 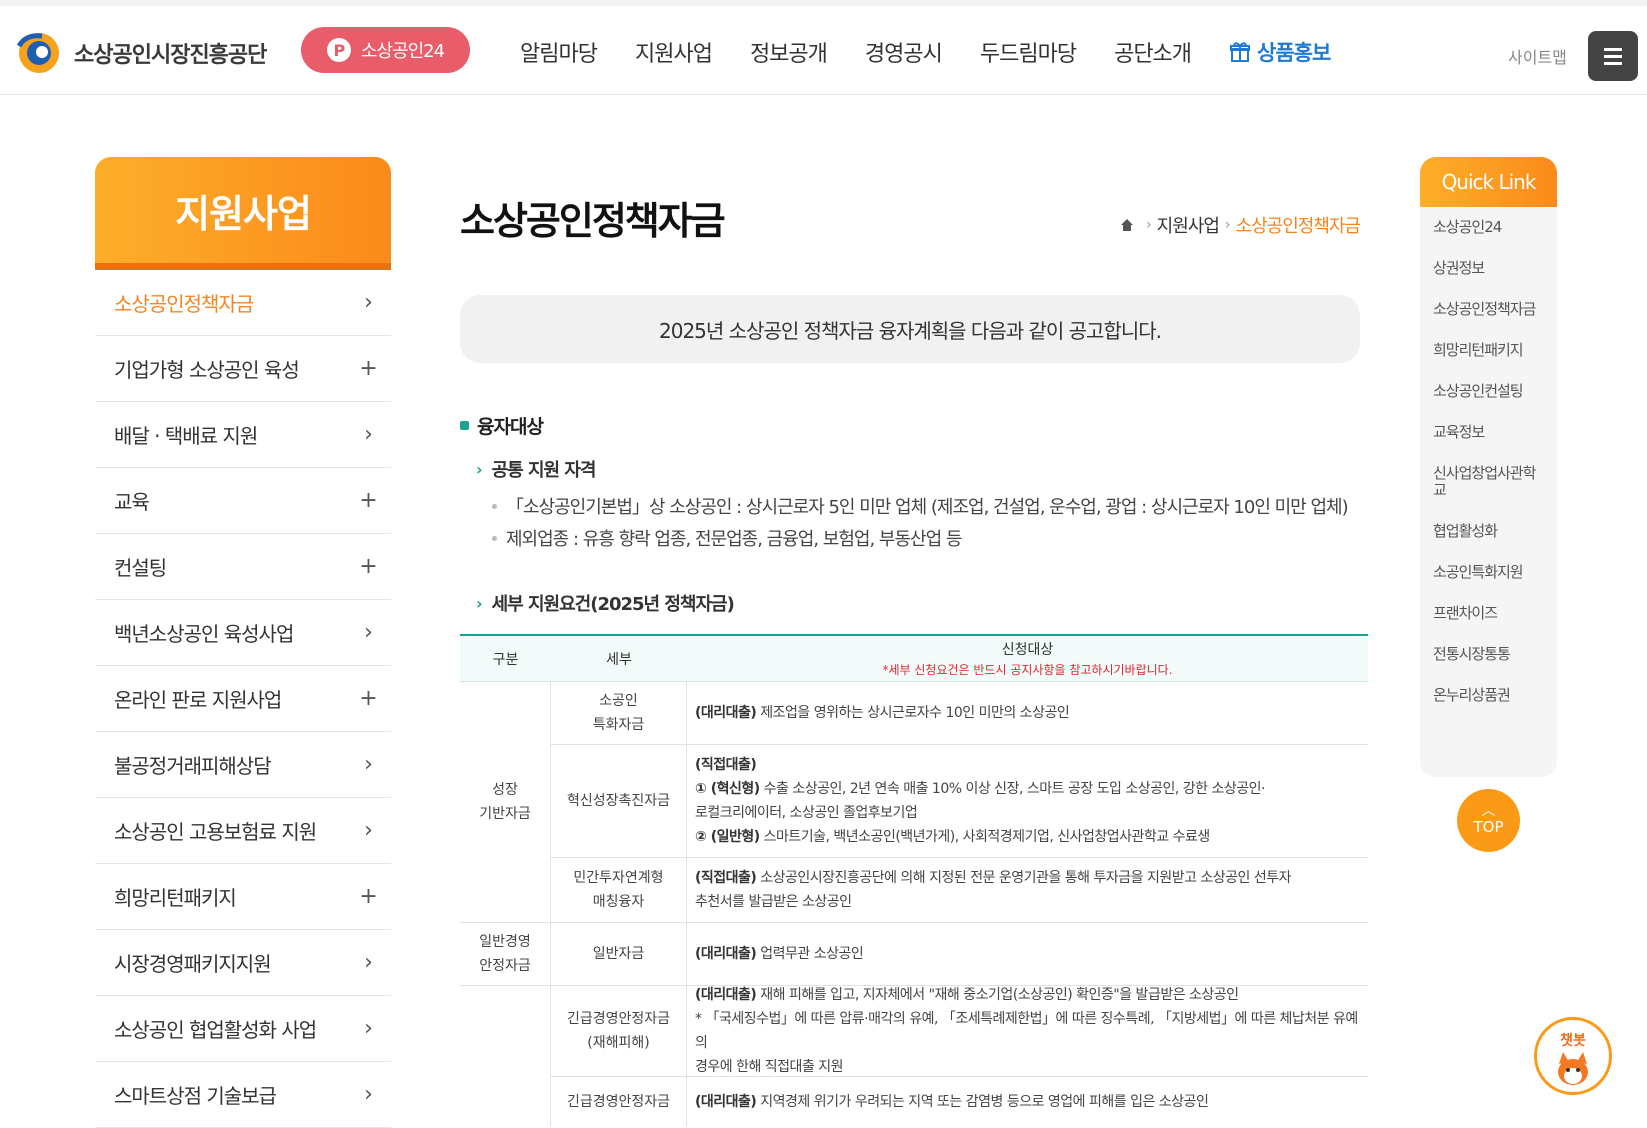 I want to click on target-text: 업력무관 소상공인, so click(x=810, y=954).